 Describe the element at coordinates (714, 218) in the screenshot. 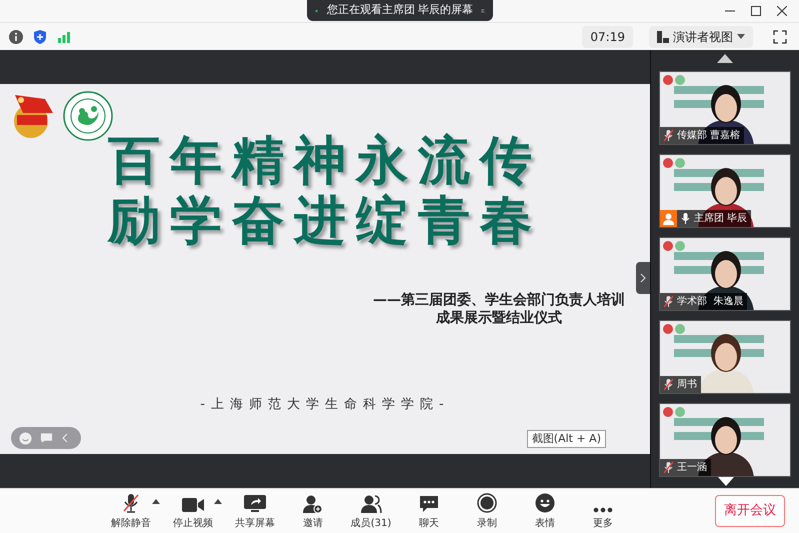

I see `name-label: 主席团 毕辰` at that location.